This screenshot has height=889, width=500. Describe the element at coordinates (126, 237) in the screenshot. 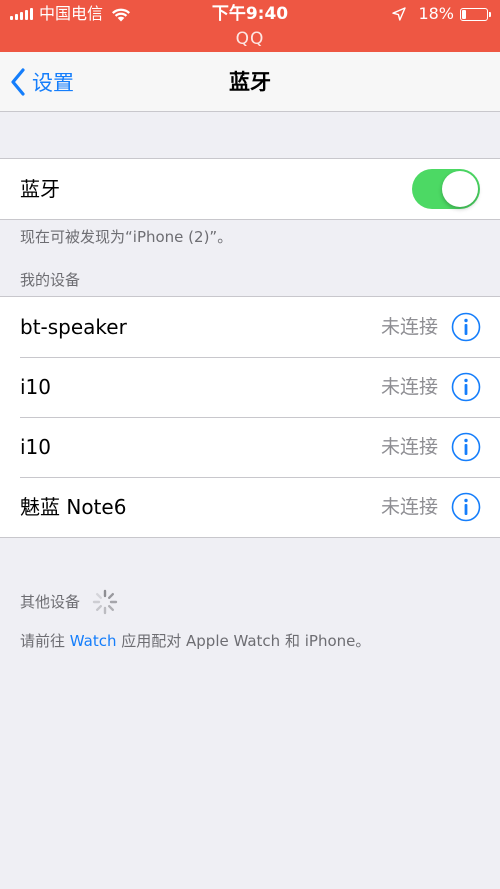

I see `discoverable-note: 现在可被发现为“iPhone (2)”。` at that location.